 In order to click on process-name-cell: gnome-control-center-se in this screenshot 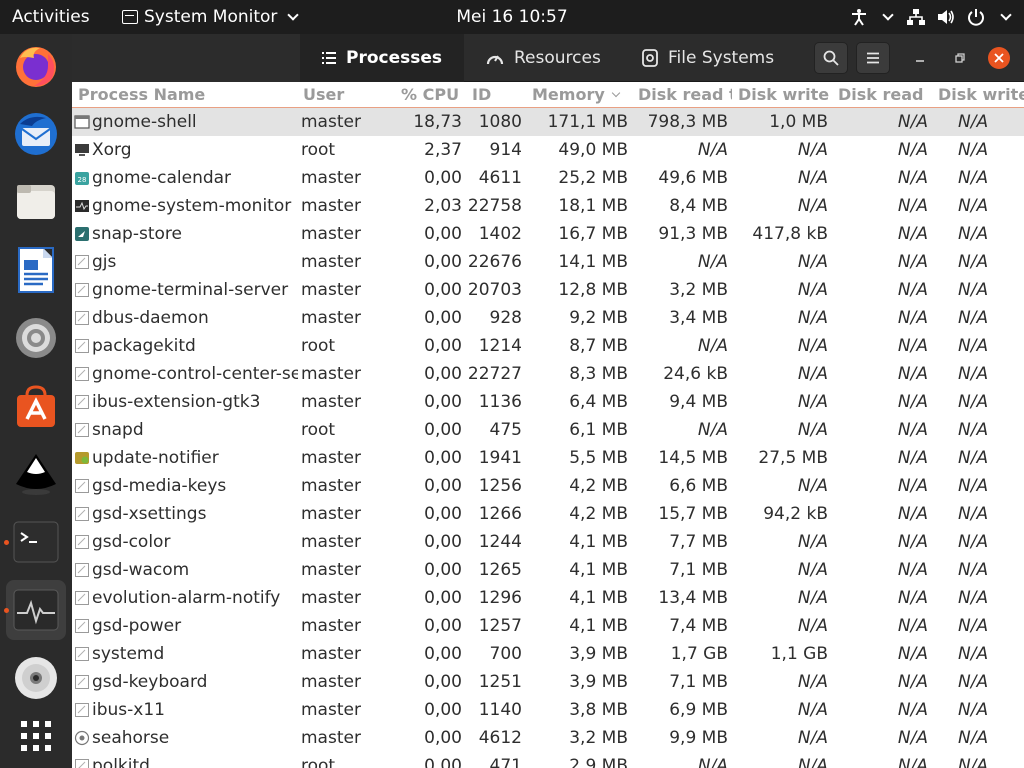, I will do `click(185, 374)`.